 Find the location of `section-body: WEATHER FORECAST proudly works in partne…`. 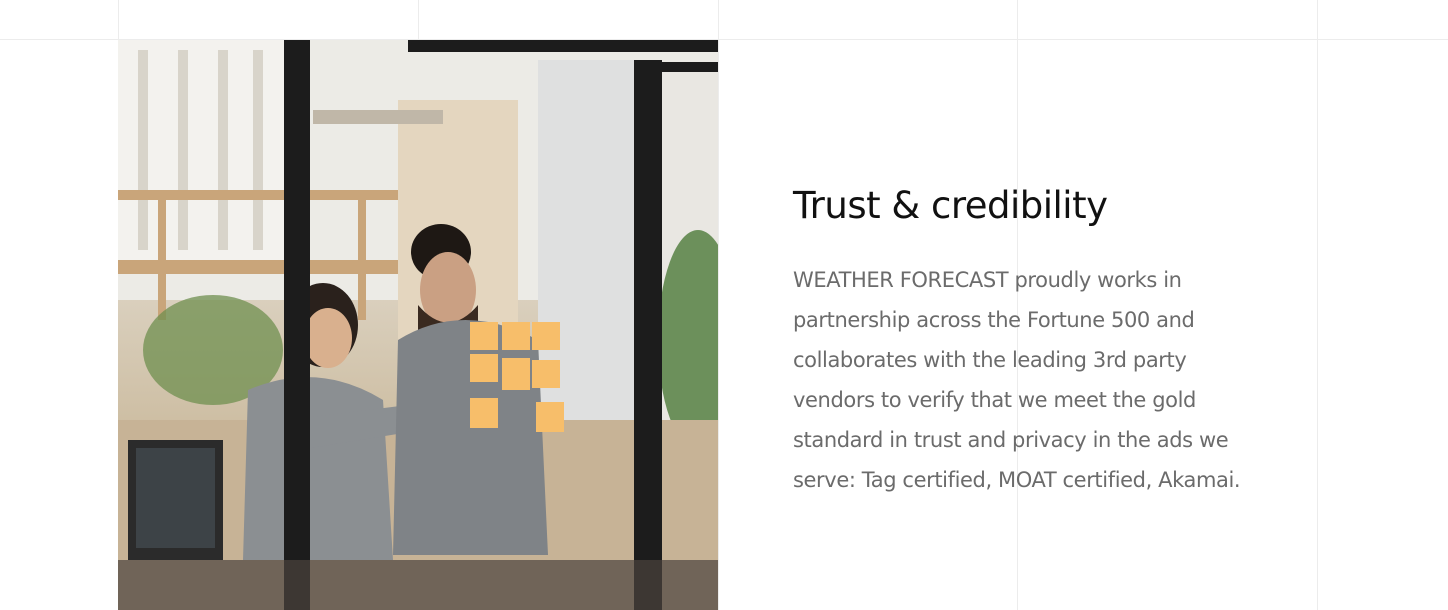

section-body: WEATHER FORECAST proudly works in partne… is located at coordinates (1017, 380).